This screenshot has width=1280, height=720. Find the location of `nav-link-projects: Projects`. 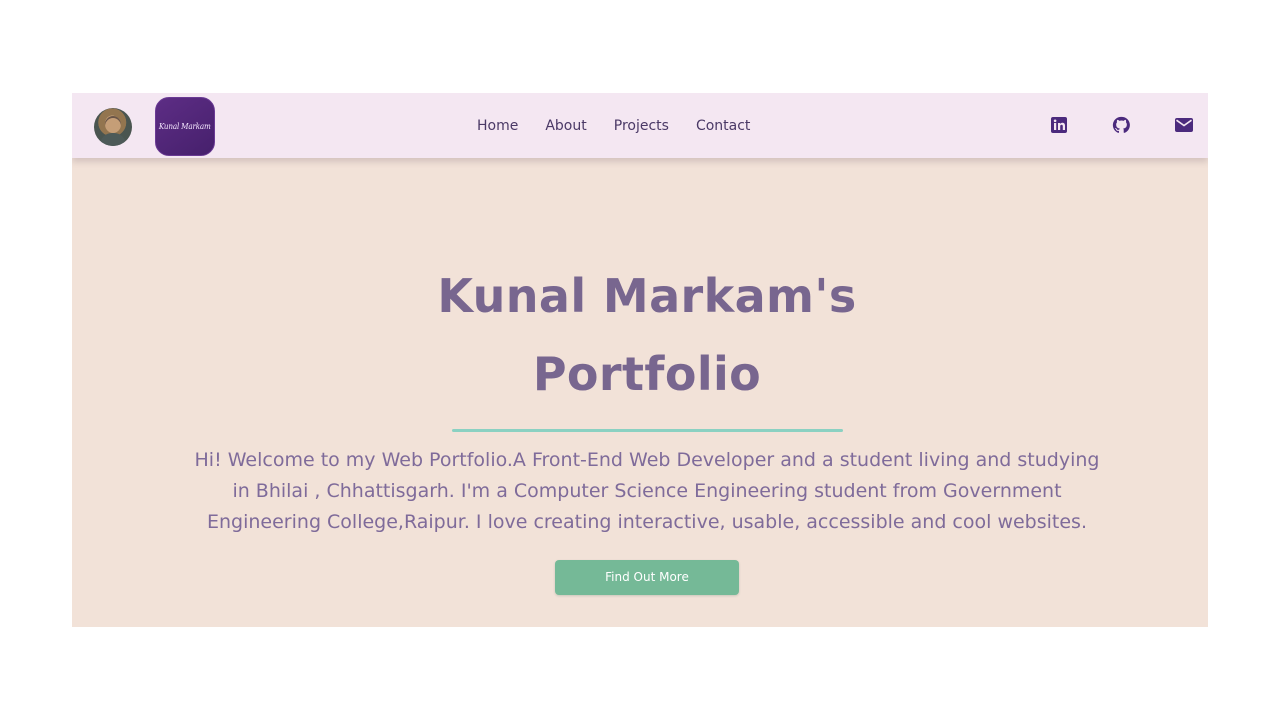

nav-link-projects: Projects is located at coordinates (641, 126).